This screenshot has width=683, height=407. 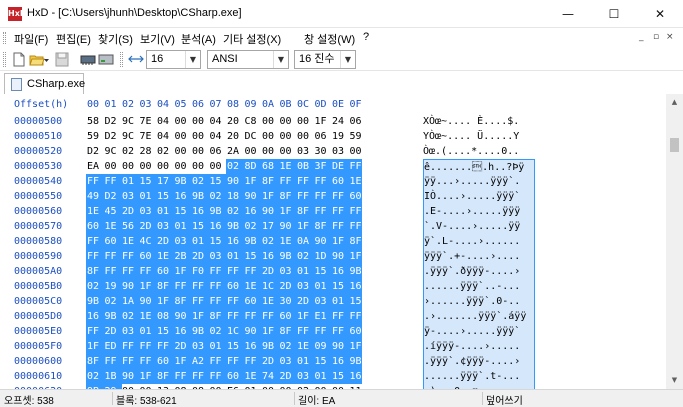 I want to click on text-column: .›.......ÿÿÿ`.áÿÿ, so click(x=479, y=316).